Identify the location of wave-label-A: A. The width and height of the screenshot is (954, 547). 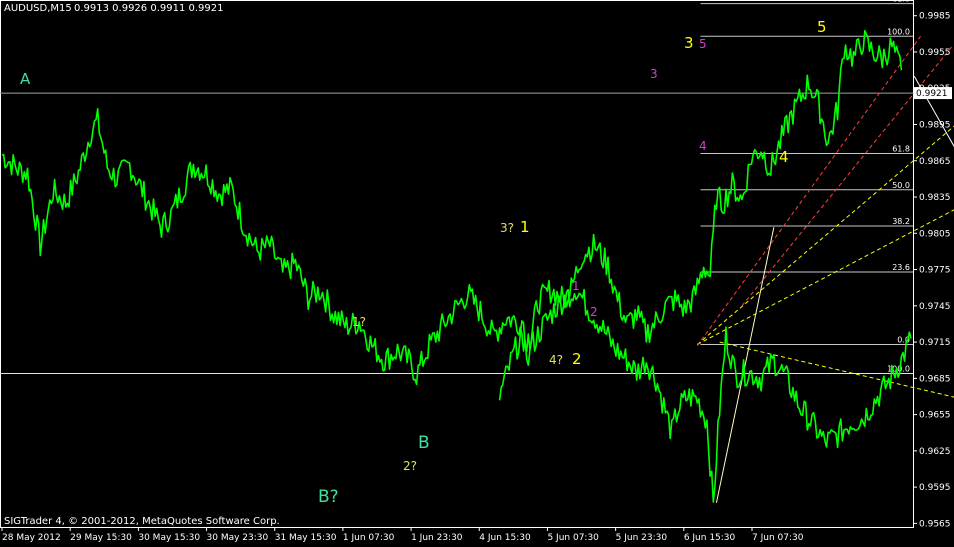
(25, 79).